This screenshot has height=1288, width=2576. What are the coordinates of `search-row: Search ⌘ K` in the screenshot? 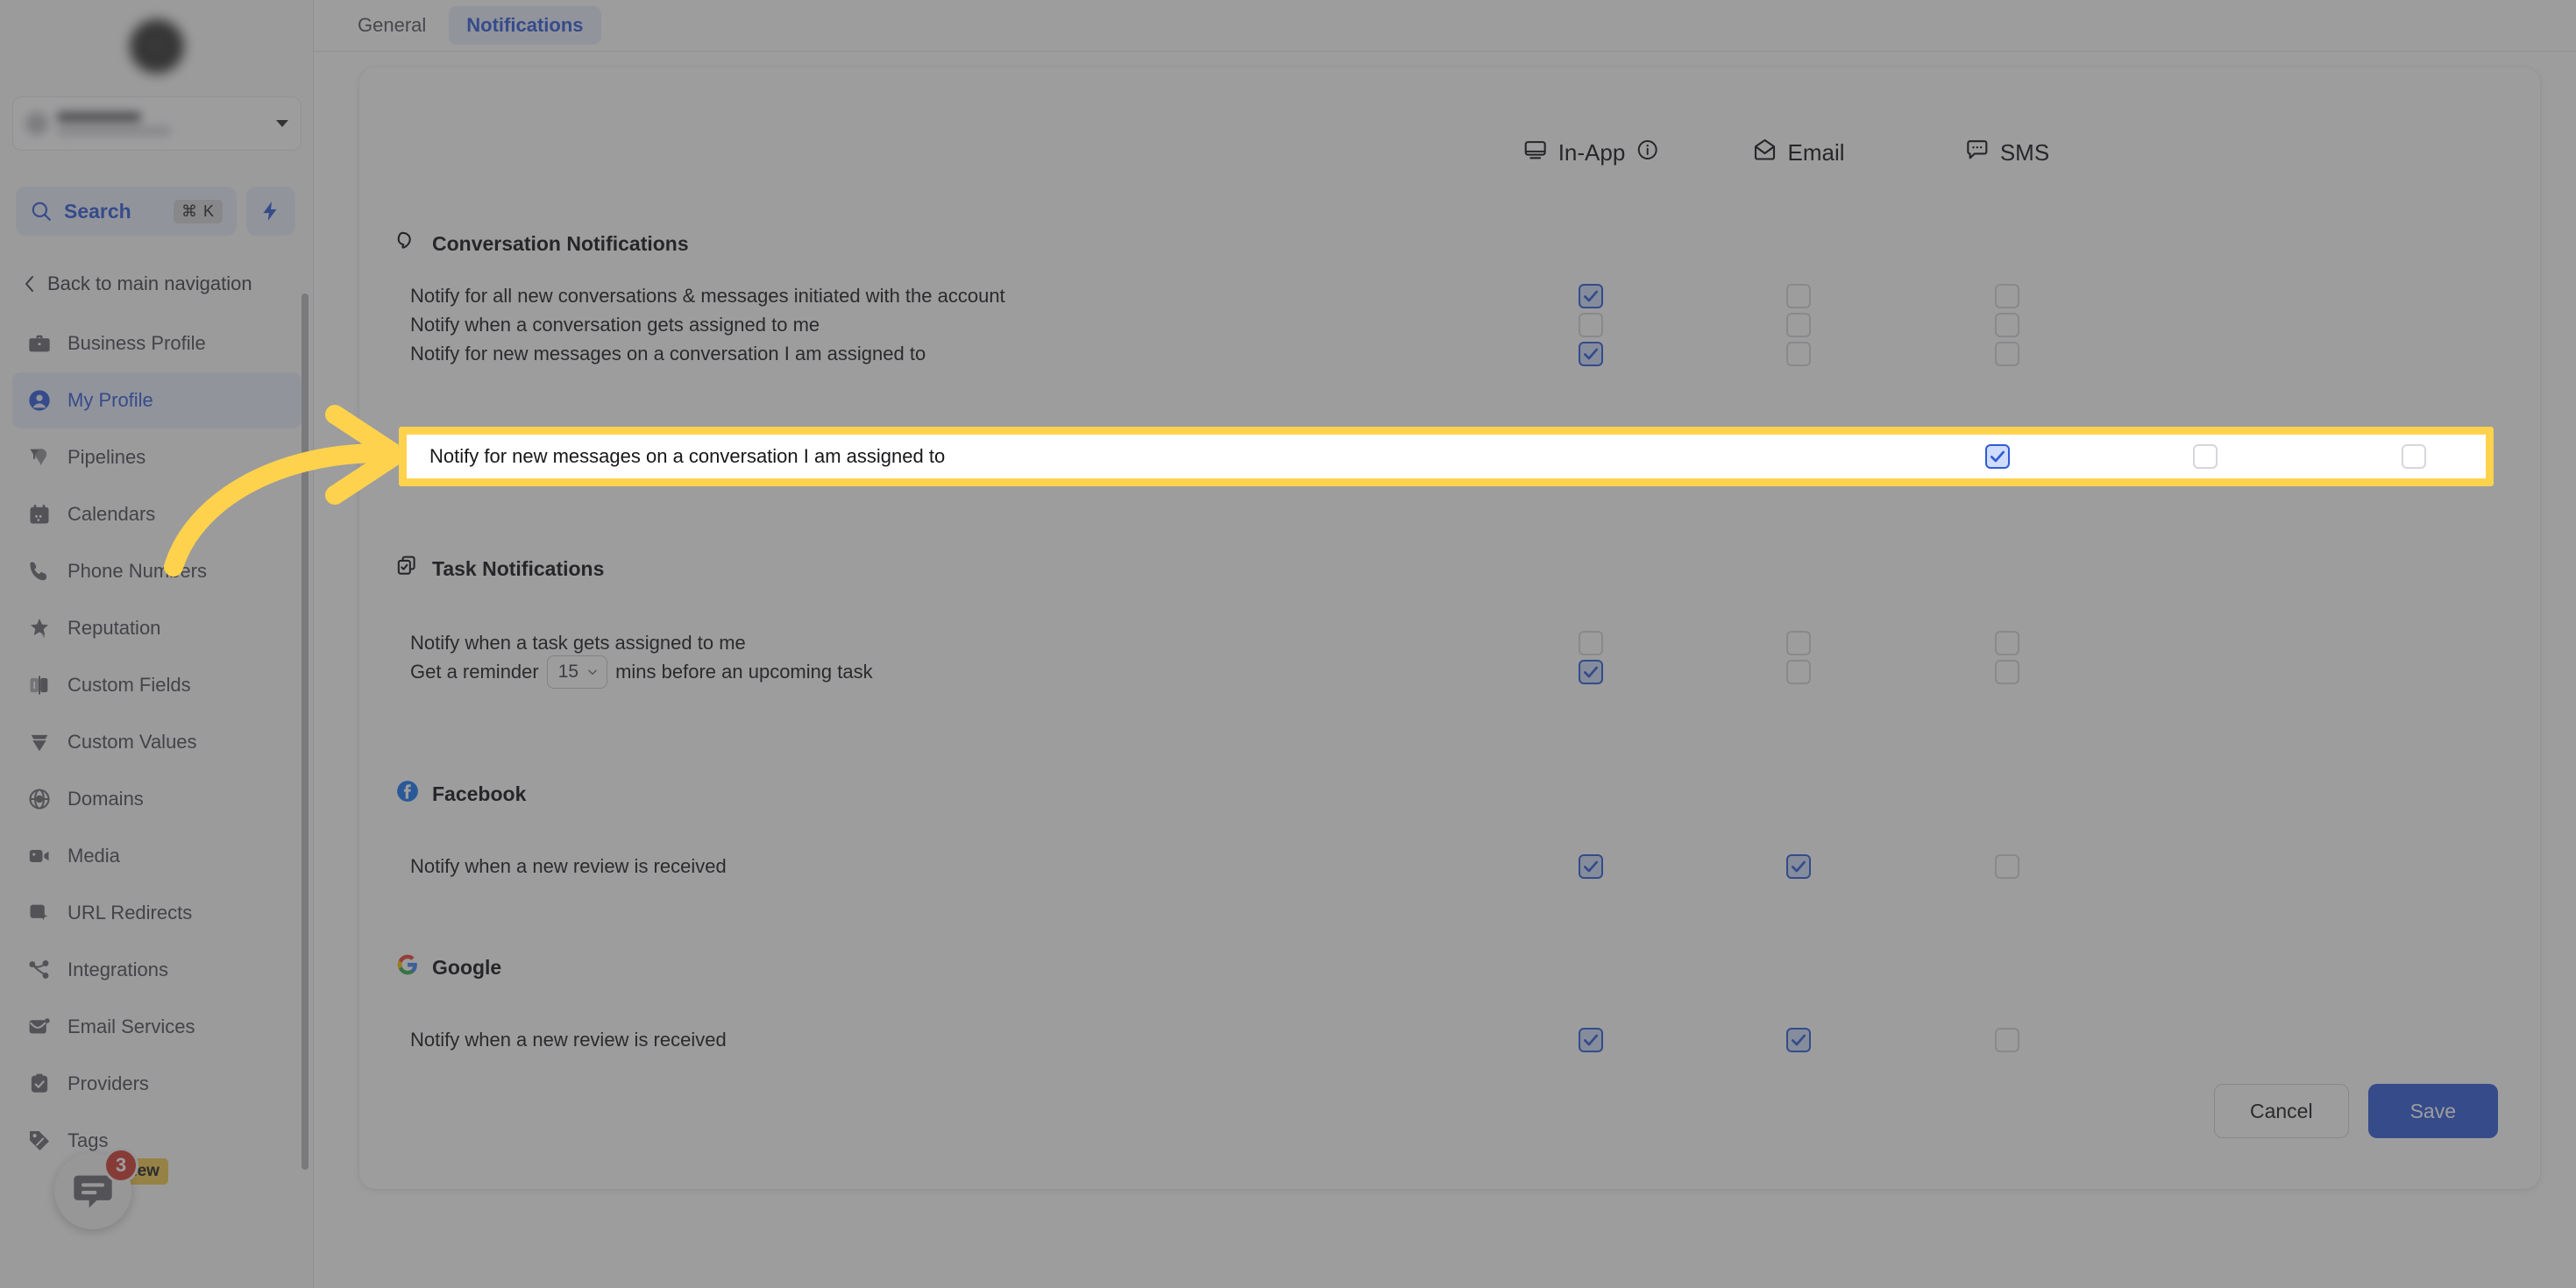 It's located at (155, 211).